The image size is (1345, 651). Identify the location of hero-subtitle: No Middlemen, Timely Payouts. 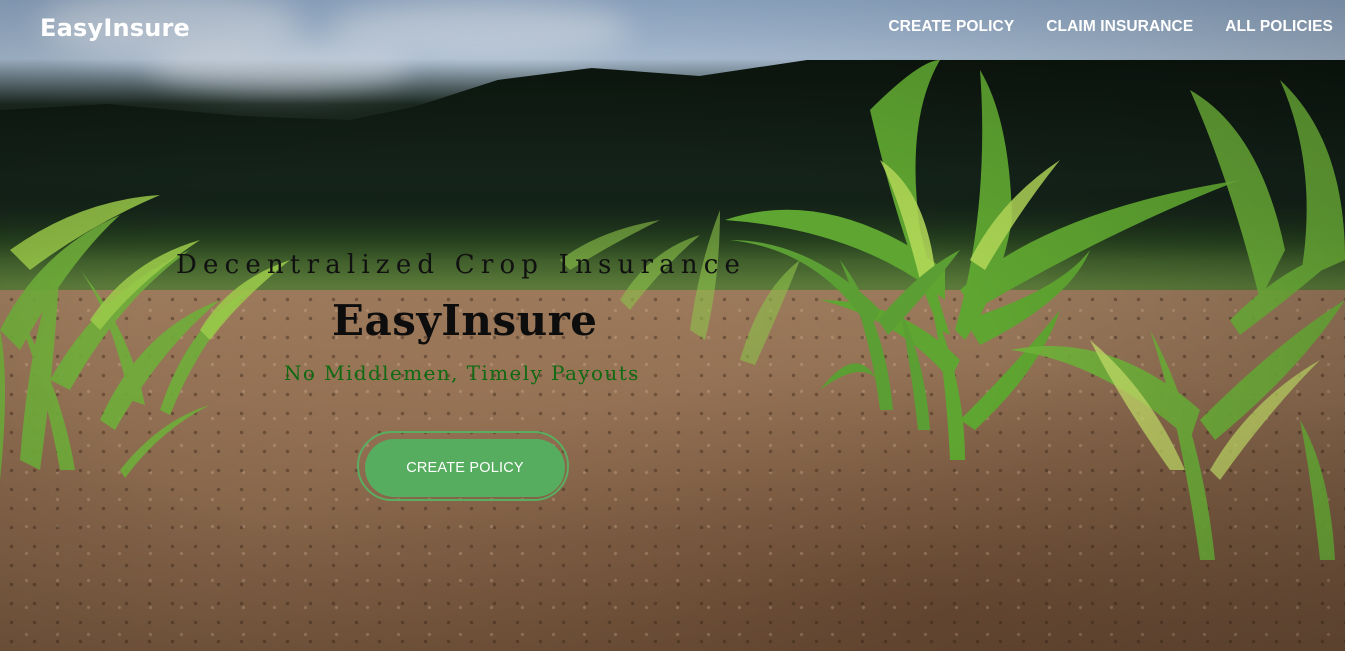
(462, 373).